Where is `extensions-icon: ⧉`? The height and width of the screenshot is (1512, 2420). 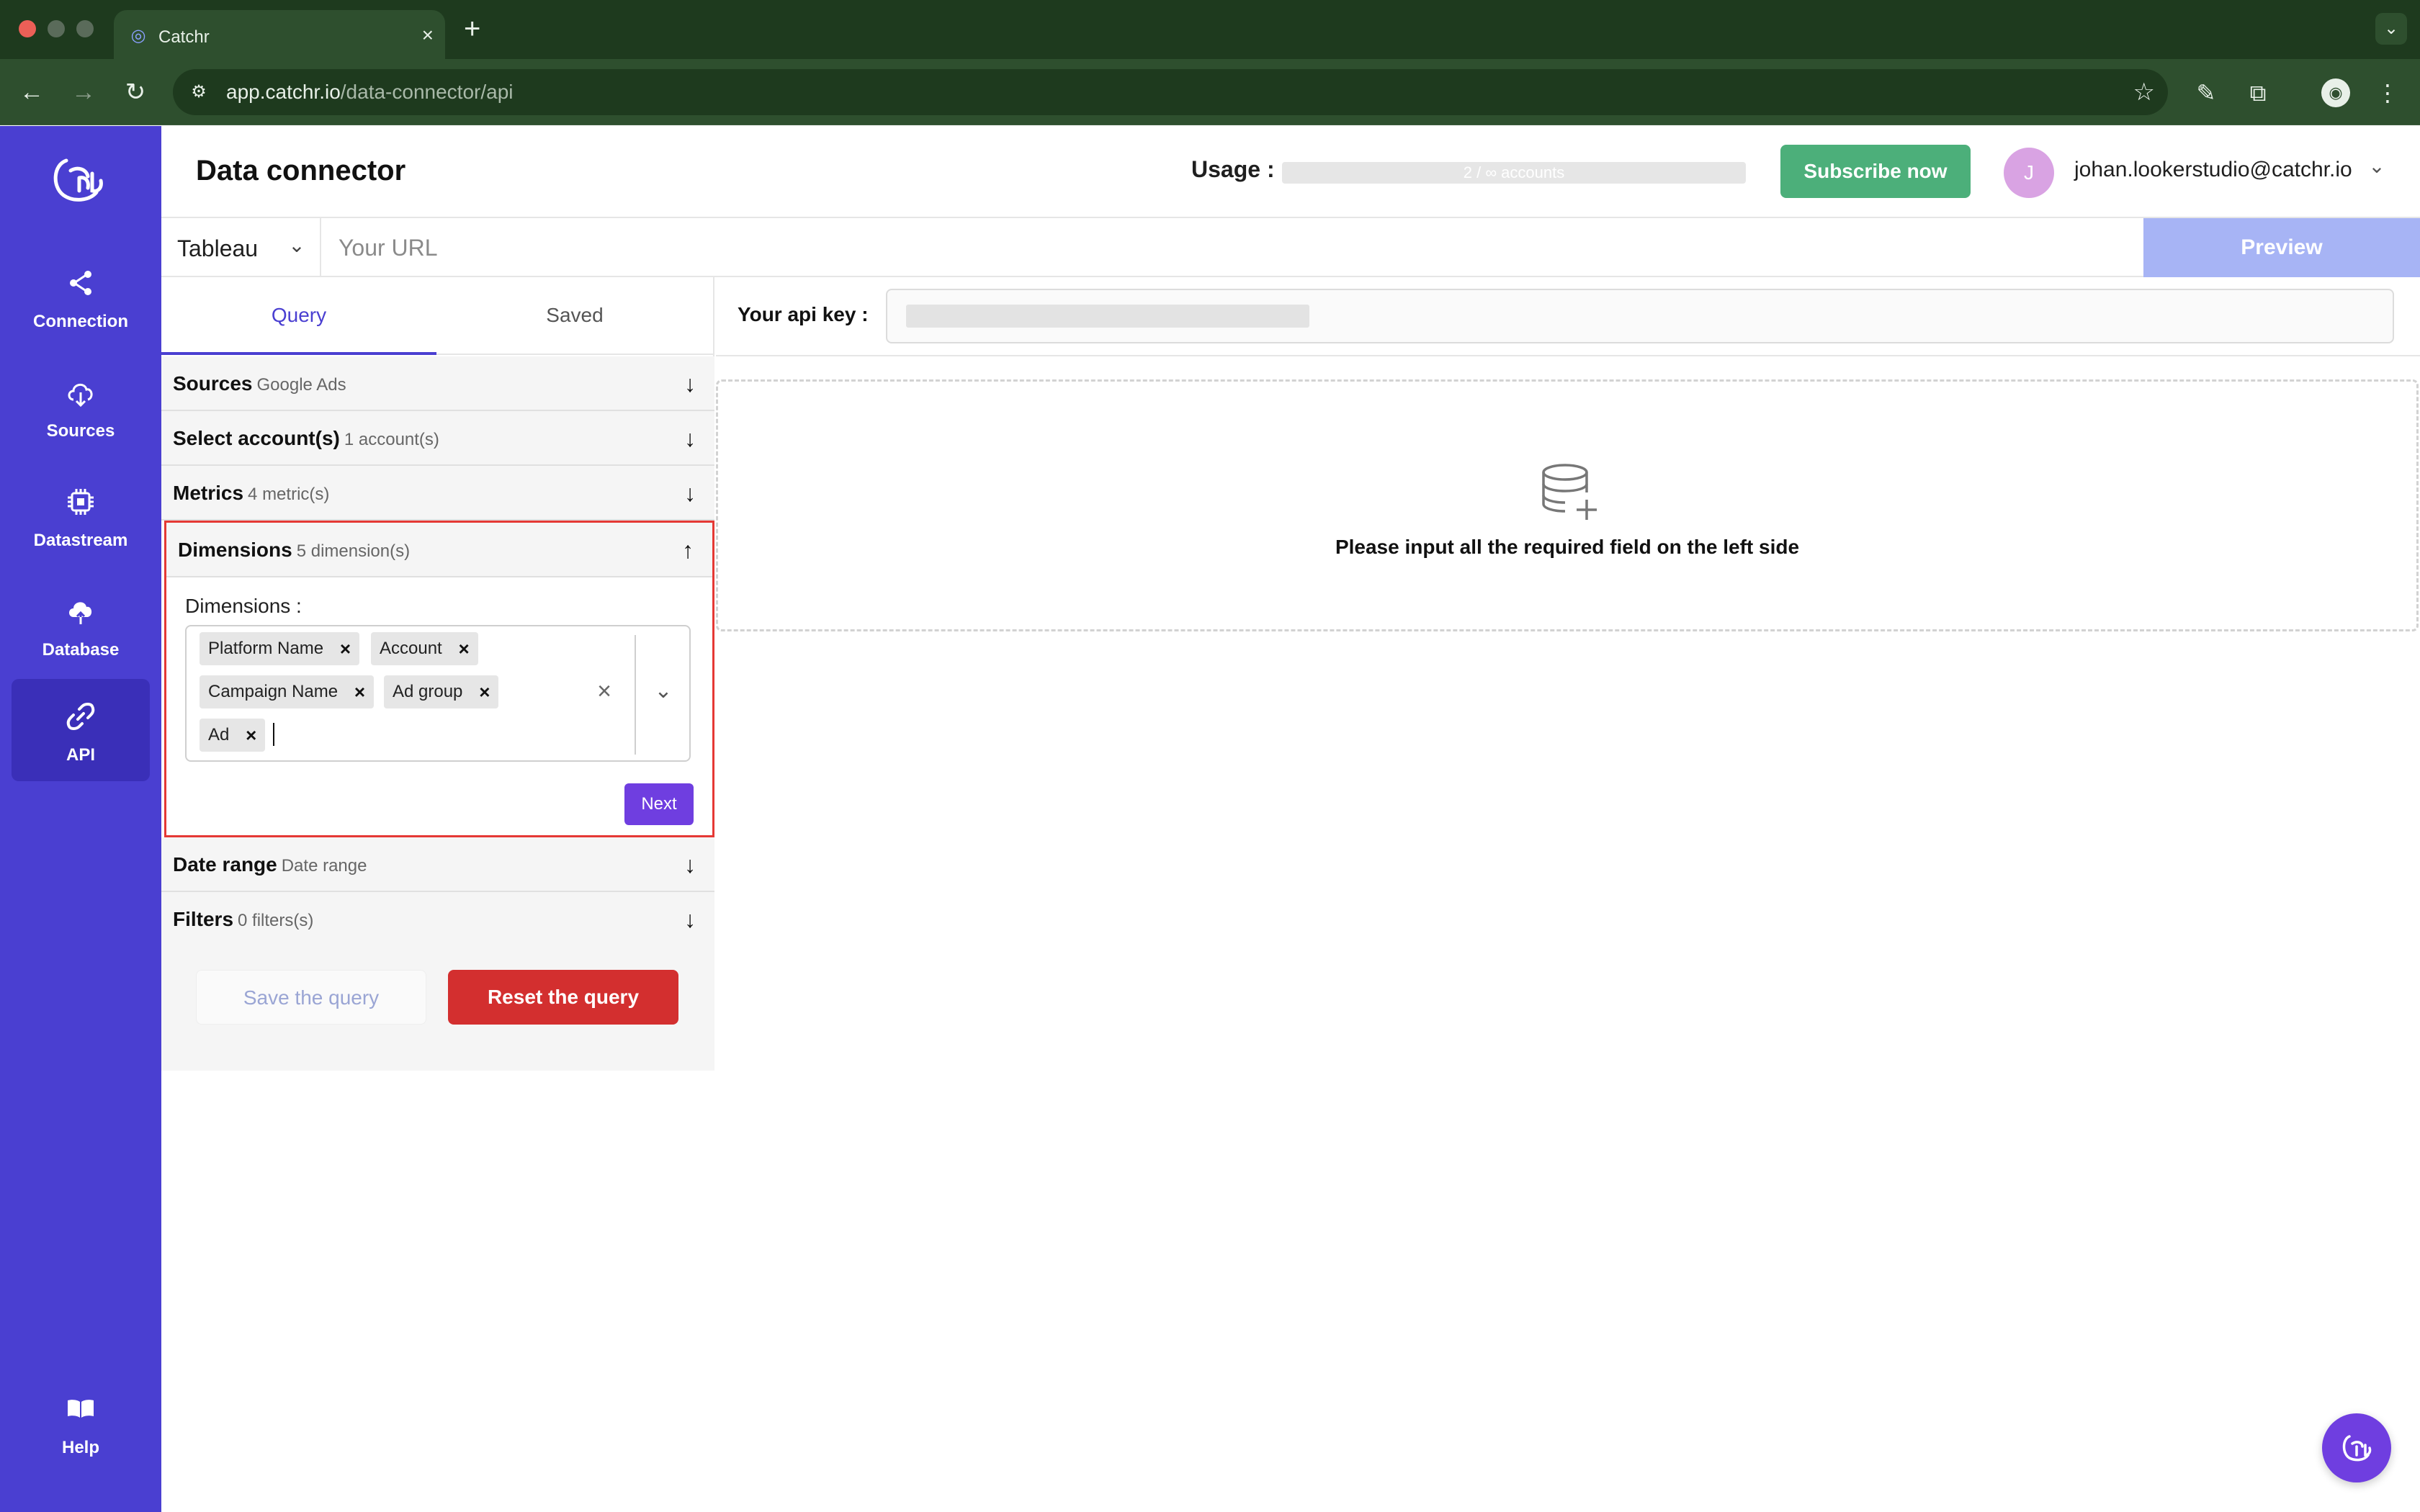 extensions-icon: ⧉ is located at coordinates (2258, 92).